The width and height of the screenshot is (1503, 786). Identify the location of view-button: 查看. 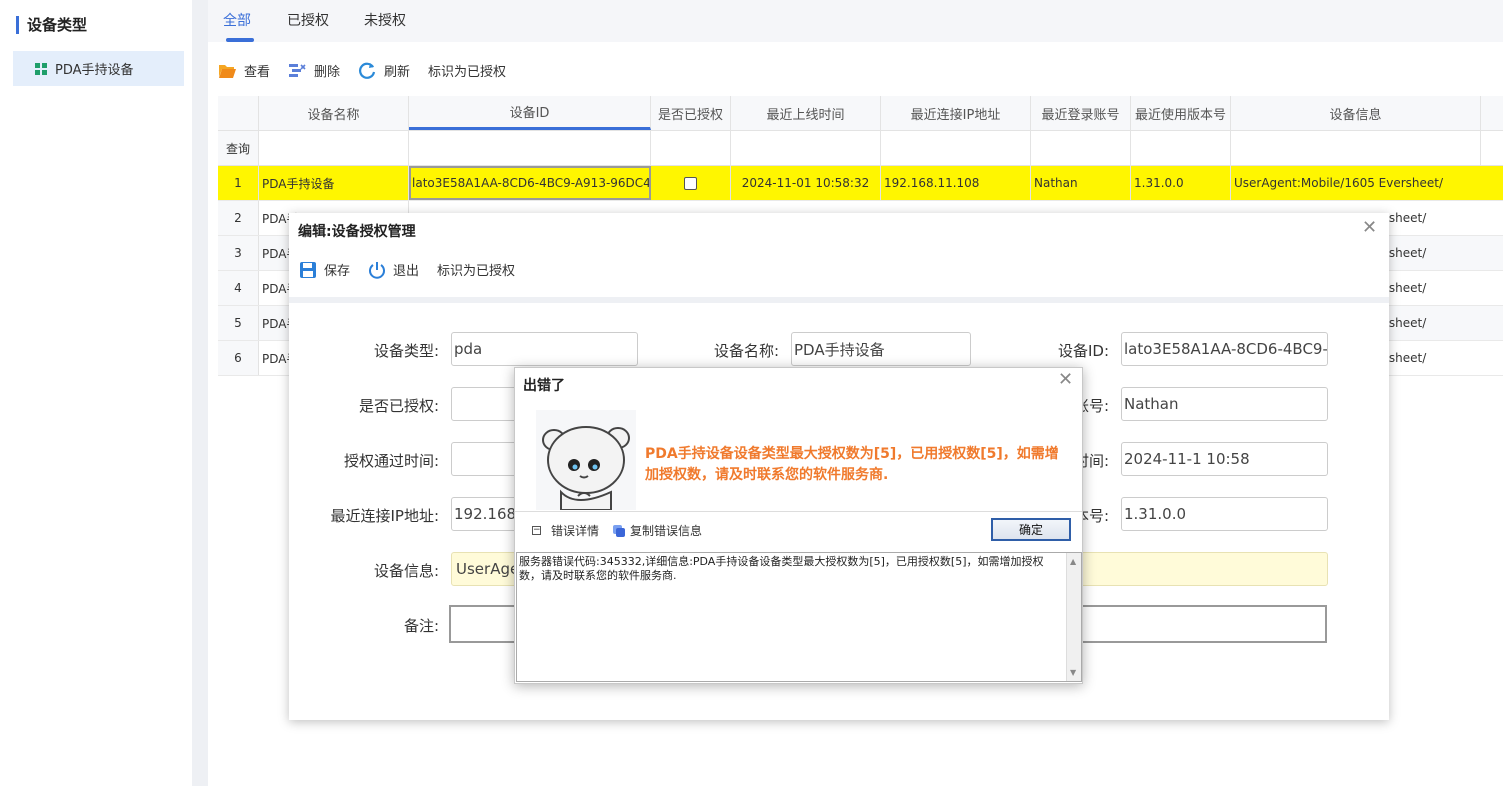
(244, 70).